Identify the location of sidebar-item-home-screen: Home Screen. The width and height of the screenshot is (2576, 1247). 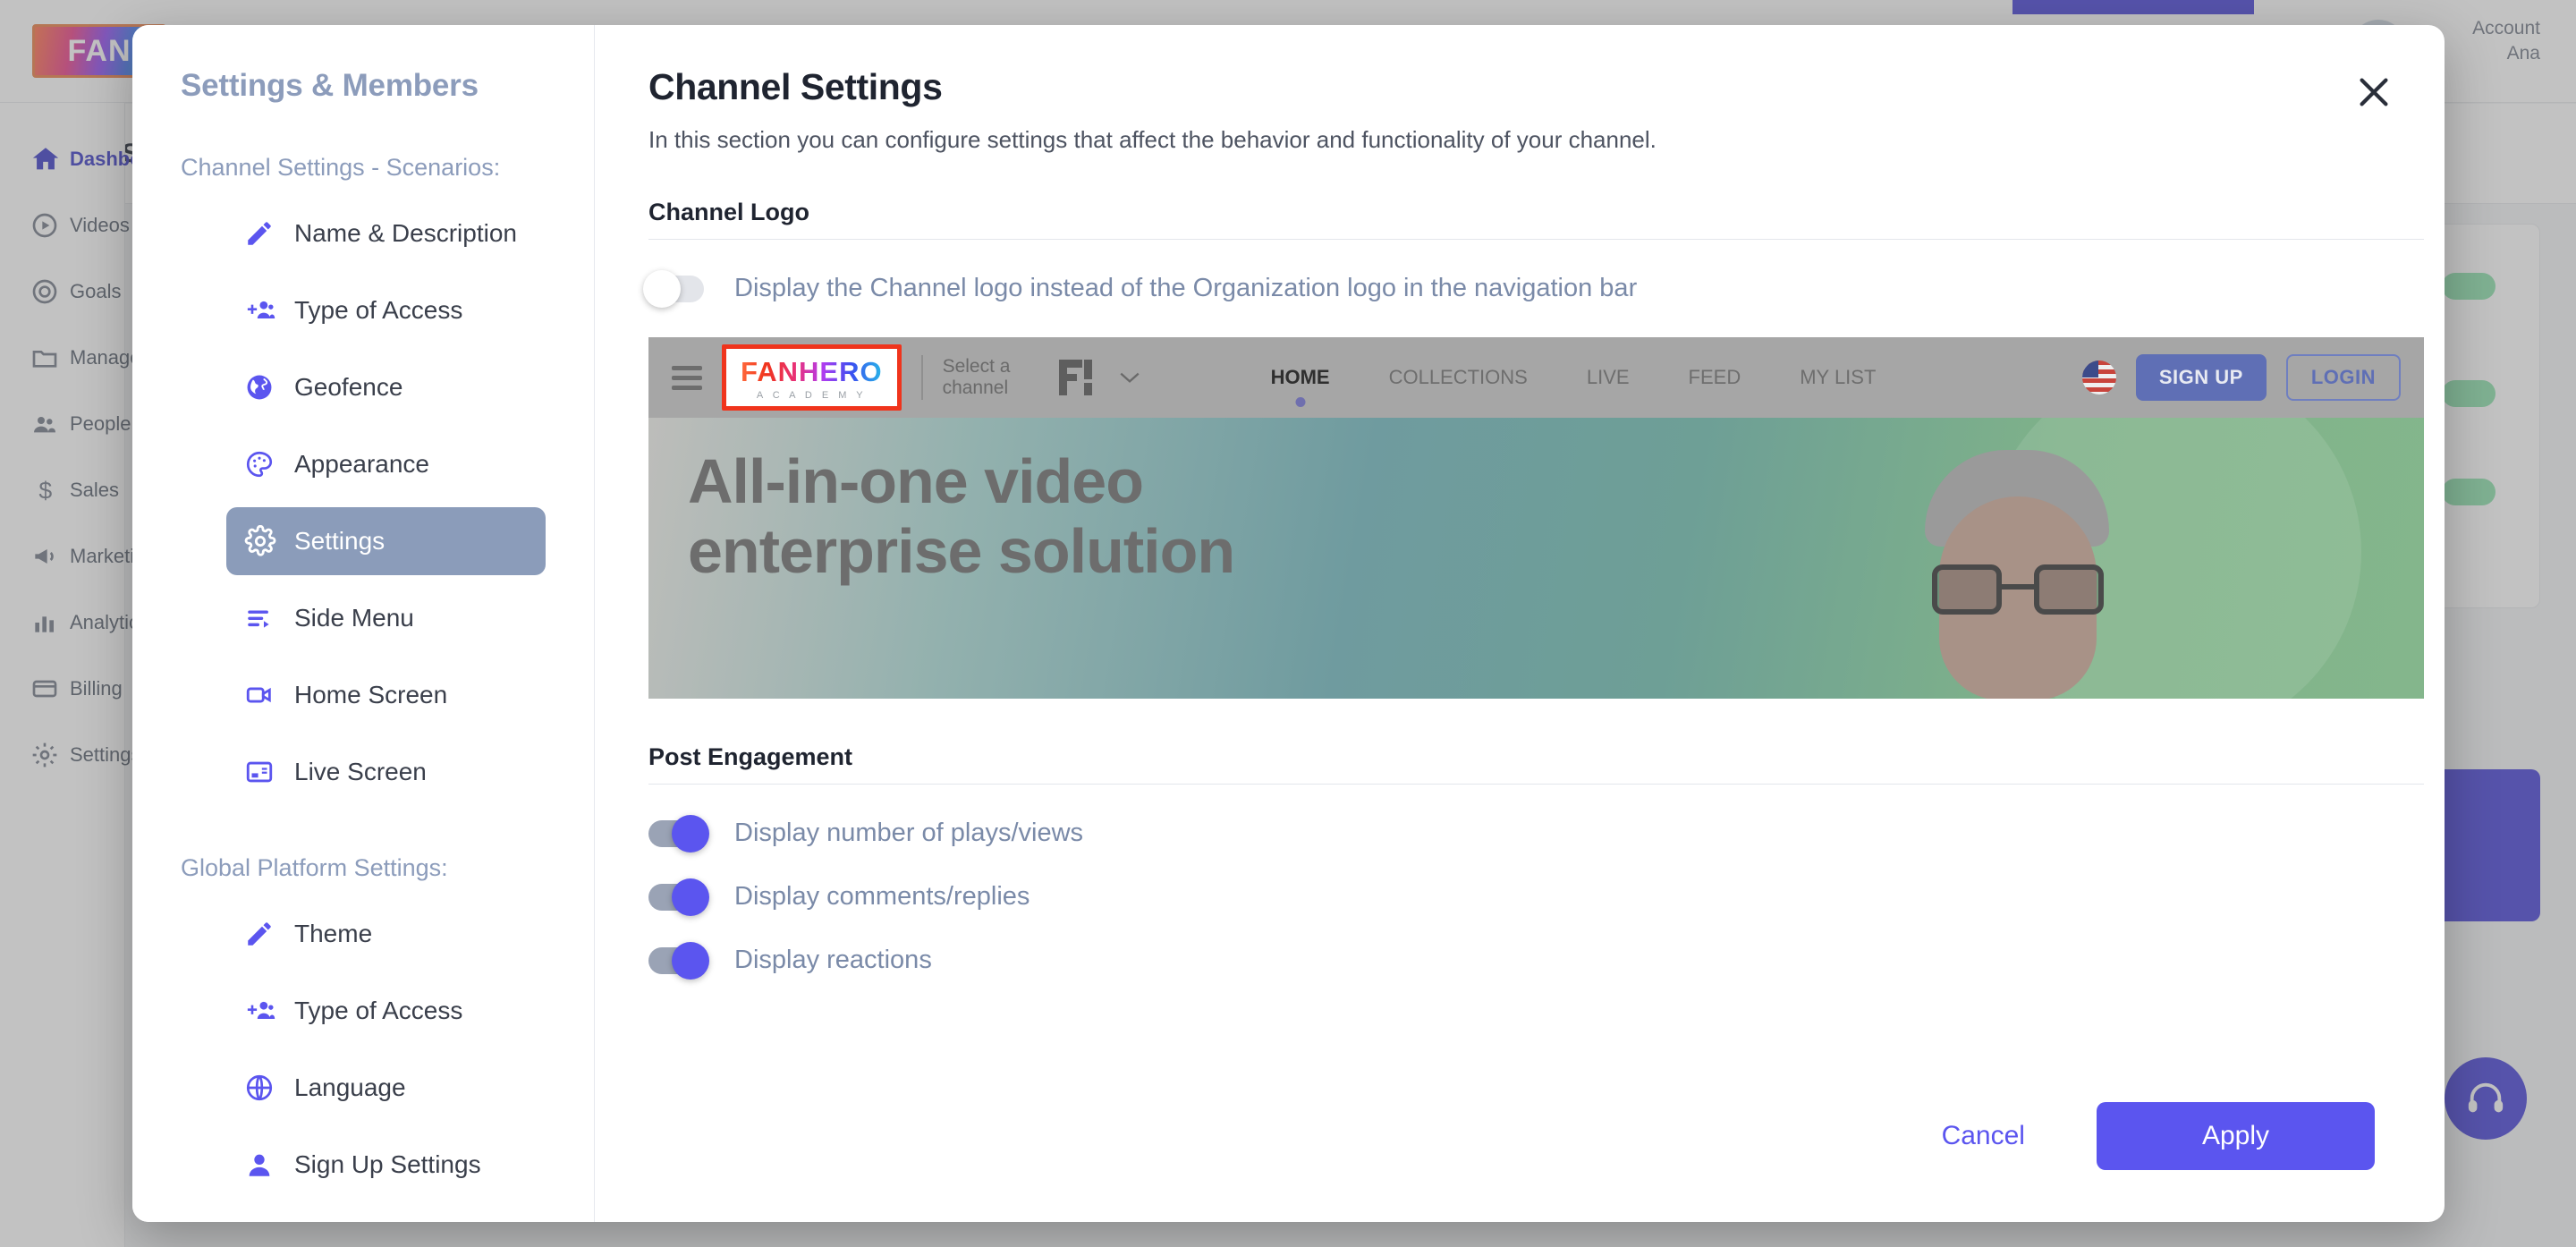
(386, 695).